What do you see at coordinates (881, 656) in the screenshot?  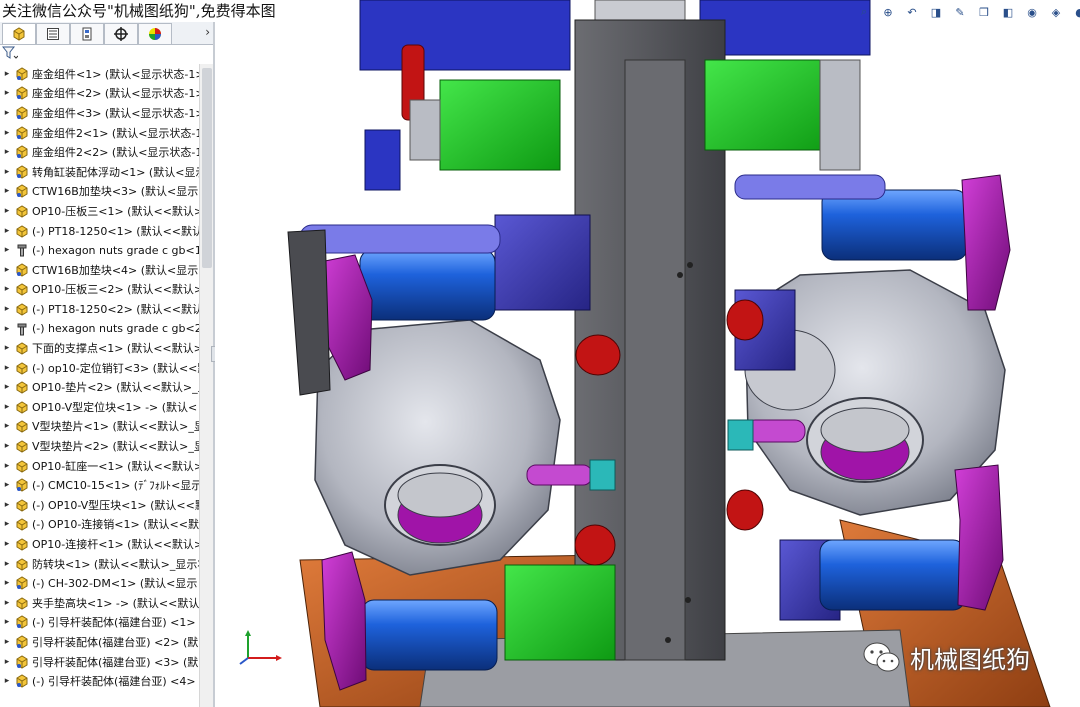 I see `wechat-icon` at bounding box center [881, 656].